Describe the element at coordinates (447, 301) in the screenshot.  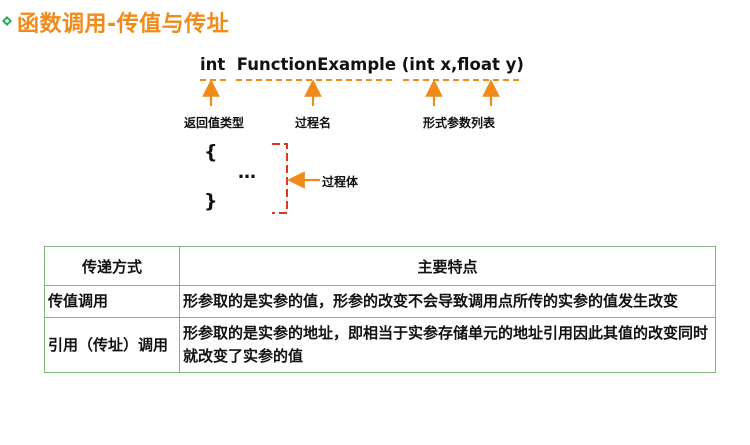
I see `row-desc: 形参取的是实参的值，形参的改变不会导致调用点所传的实参的值发生改变` at that location.